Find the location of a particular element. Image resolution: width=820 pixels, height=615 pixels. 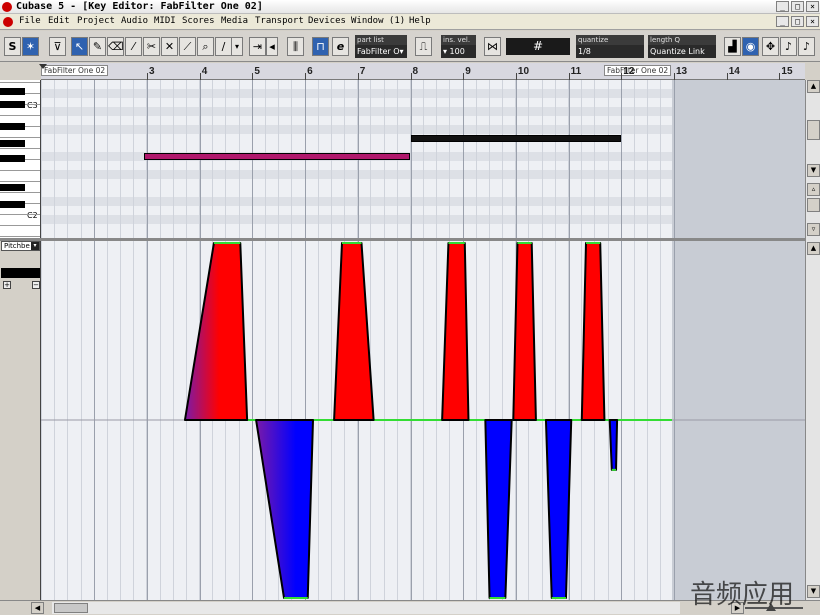

object-selection-tool: ↖ is located at coordinates (79, 46).